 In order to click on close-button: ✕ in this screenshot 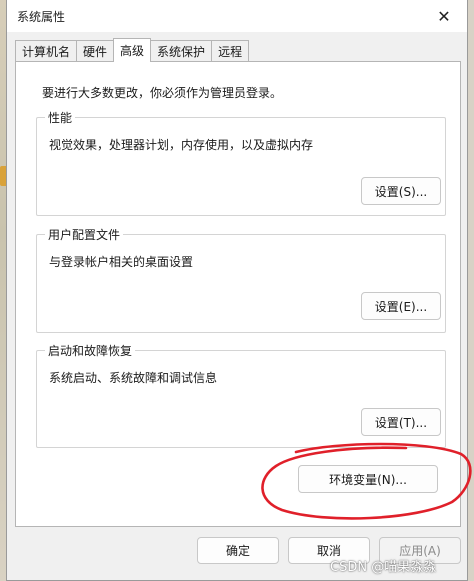, I will do `click(444, 16)`.